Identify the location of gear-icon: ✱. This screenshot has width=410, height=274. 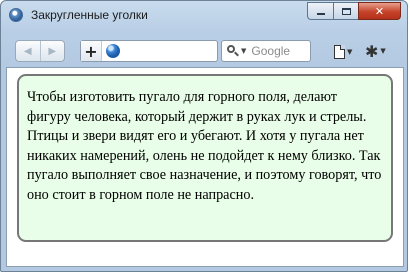
(372, 51).